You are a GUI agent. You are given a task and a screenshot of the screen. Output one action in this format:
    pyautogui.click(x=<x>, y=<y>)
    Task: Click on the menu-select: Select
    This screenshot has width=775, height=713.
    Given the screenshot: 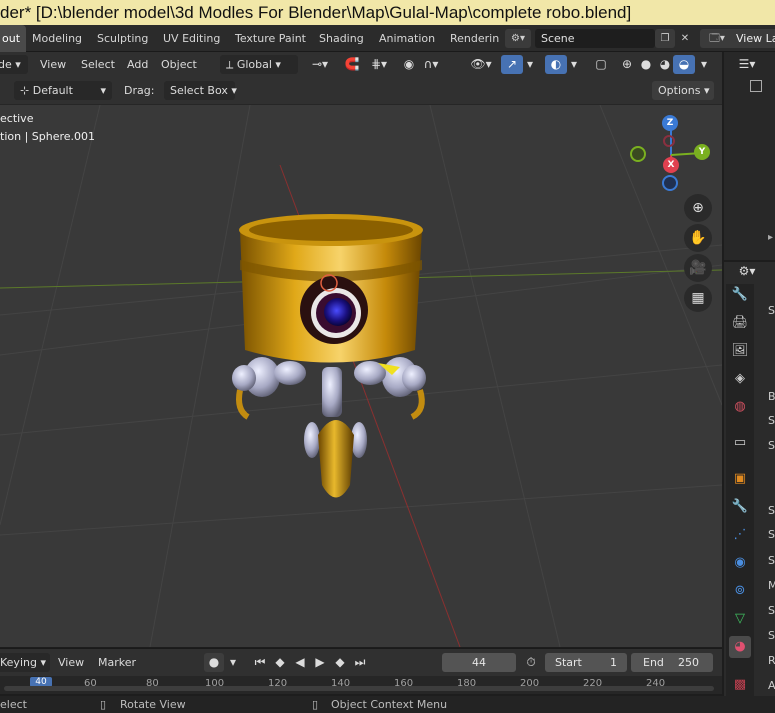 What is the action you would take?
    pyautogui.click(x=98, y=64)
    